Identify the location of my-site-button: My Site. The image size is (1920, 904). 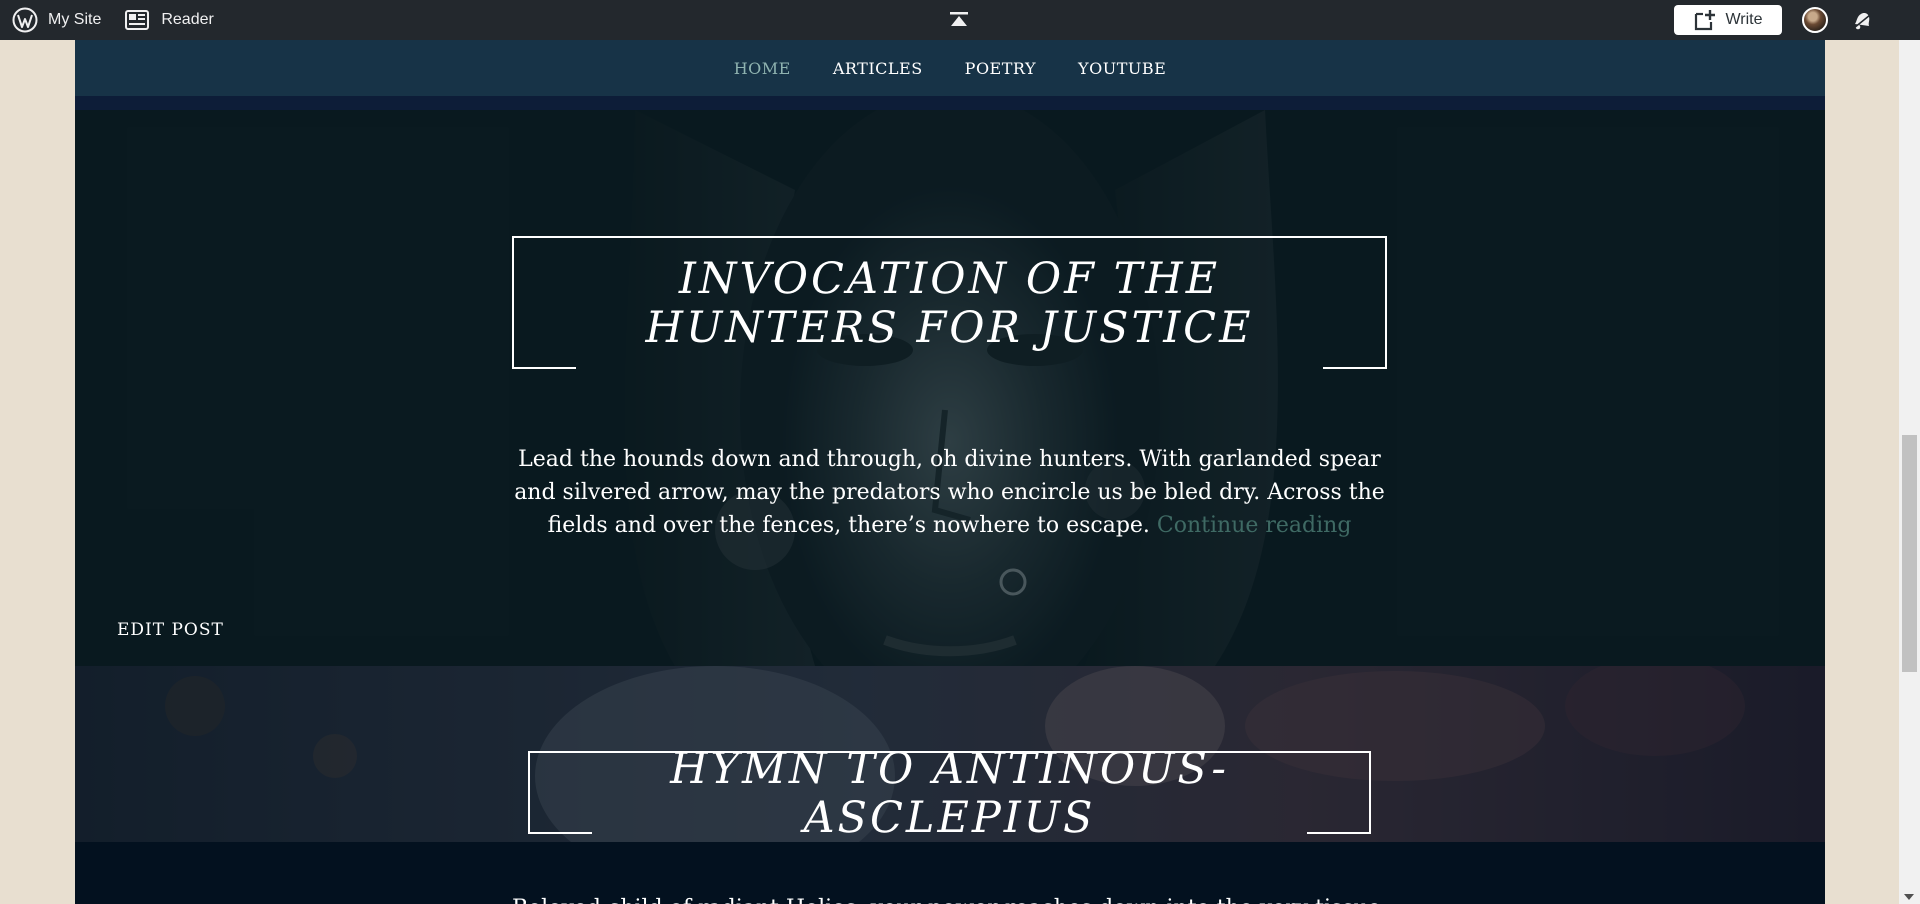
(56, 20).